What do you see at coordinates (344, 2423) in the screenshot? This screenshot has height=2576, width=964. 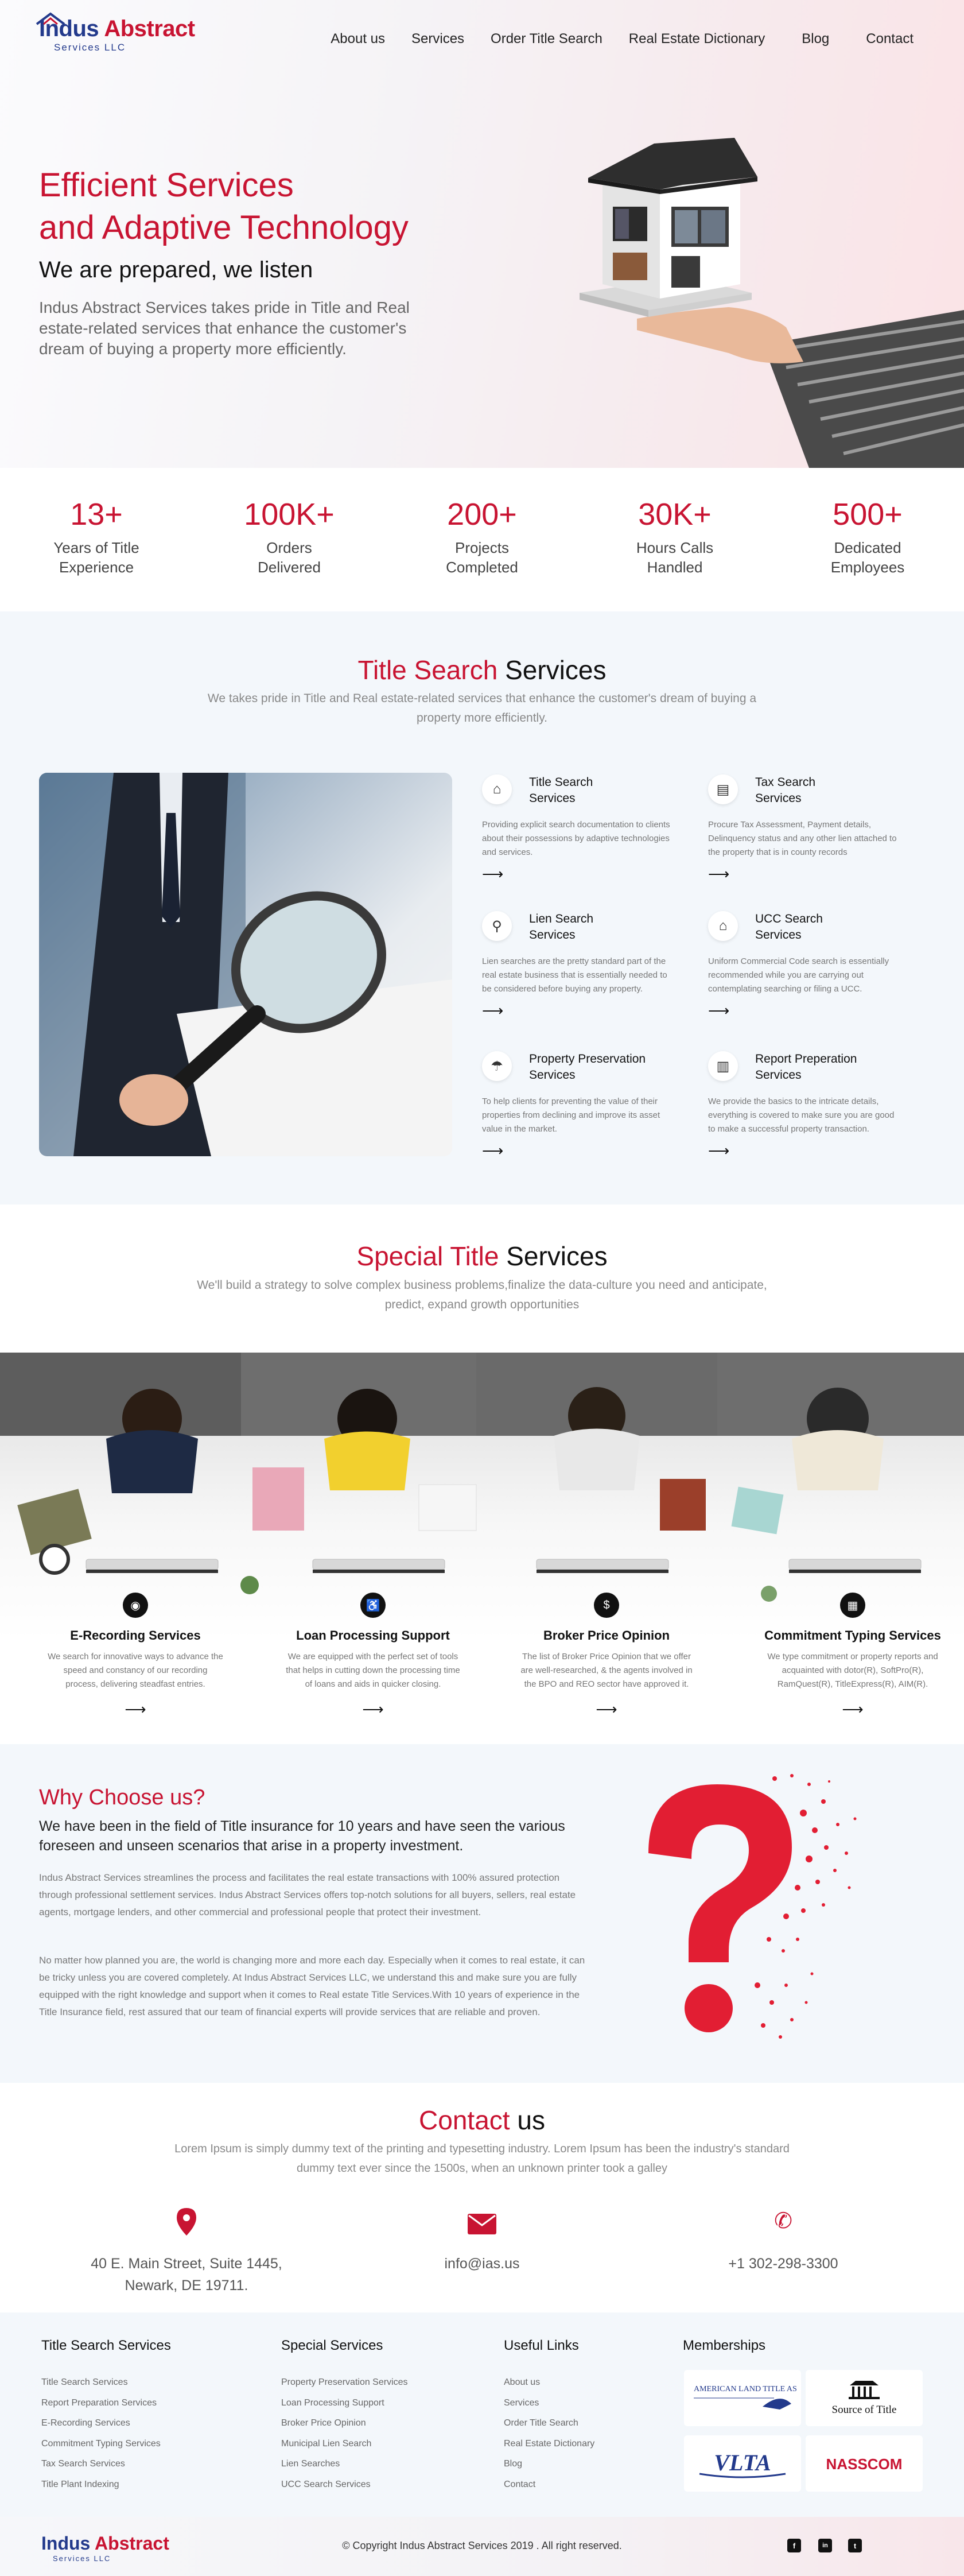 I see `footer-link: Broker Price Opinion` at bounding box center [344, 2423].